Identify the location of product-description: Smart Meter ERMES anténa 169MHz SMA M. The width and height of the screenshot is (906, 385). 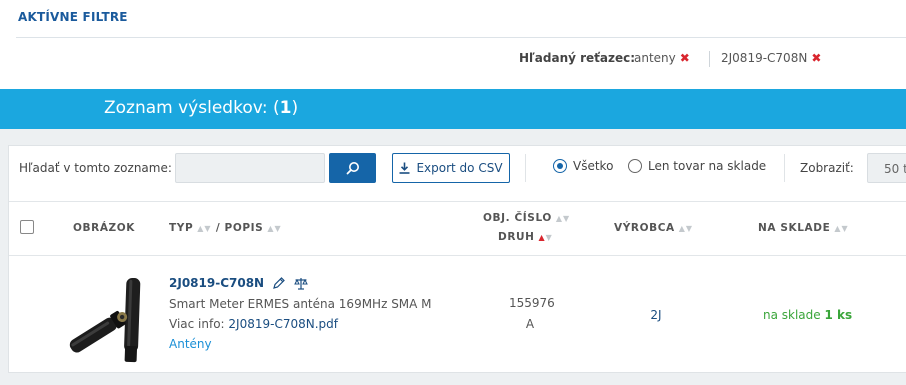
(300, 304).